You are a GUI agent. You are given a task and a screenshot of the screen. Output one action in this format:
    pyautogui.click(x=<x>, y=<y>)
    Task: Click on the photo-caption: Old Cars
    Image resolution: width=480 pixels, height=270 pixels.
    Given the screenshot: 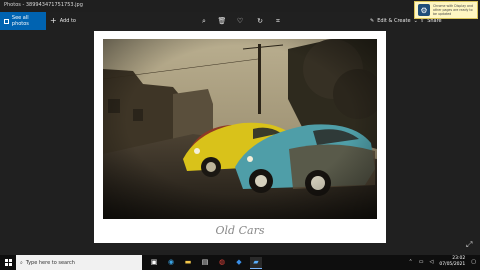 What is the action you would take?
    pyautogui.click(x=240, y=230)
    